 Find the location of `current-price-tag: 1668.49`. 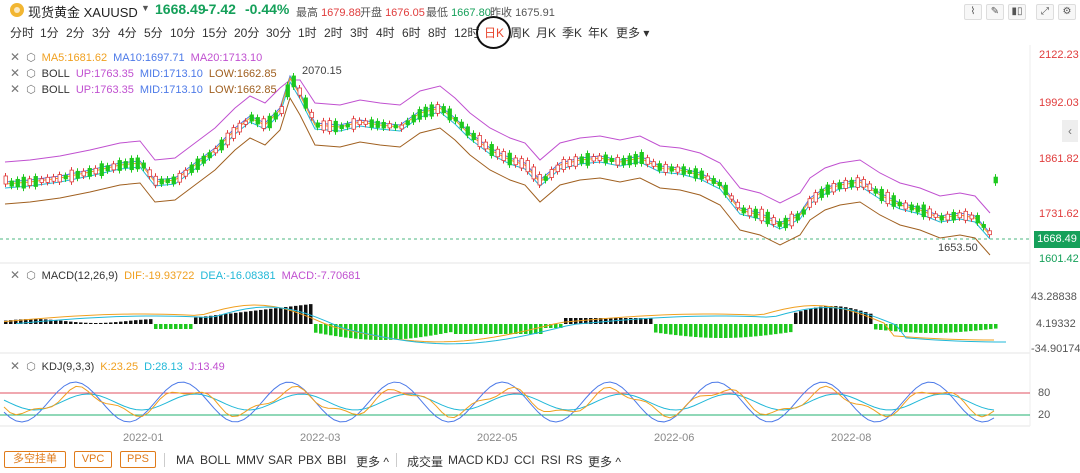

current-price-tag: 1668.49 is located at coordinates (1057, 239).